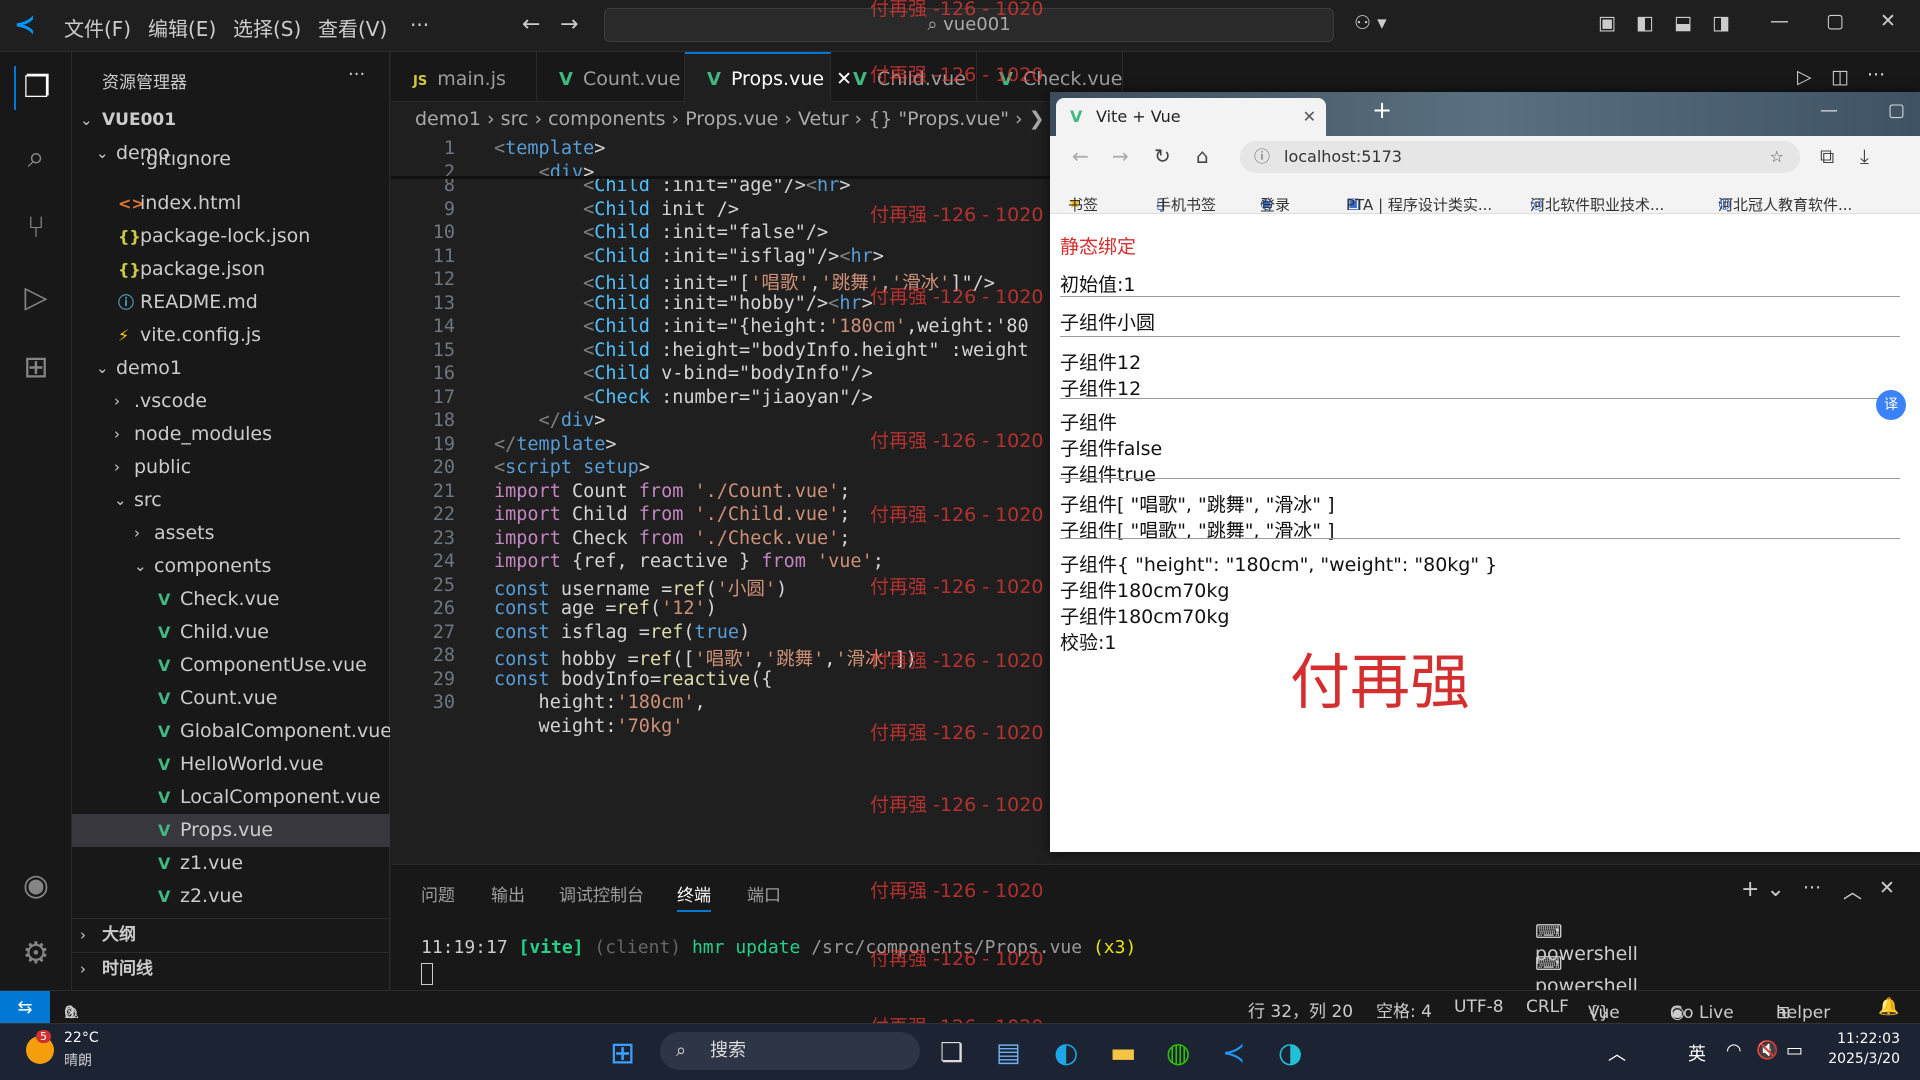  What do you see at coordinates (1896, 110) in the screenshot?
I see `browser-maximize-icon: ▢` at bounding box center [1896, 110].